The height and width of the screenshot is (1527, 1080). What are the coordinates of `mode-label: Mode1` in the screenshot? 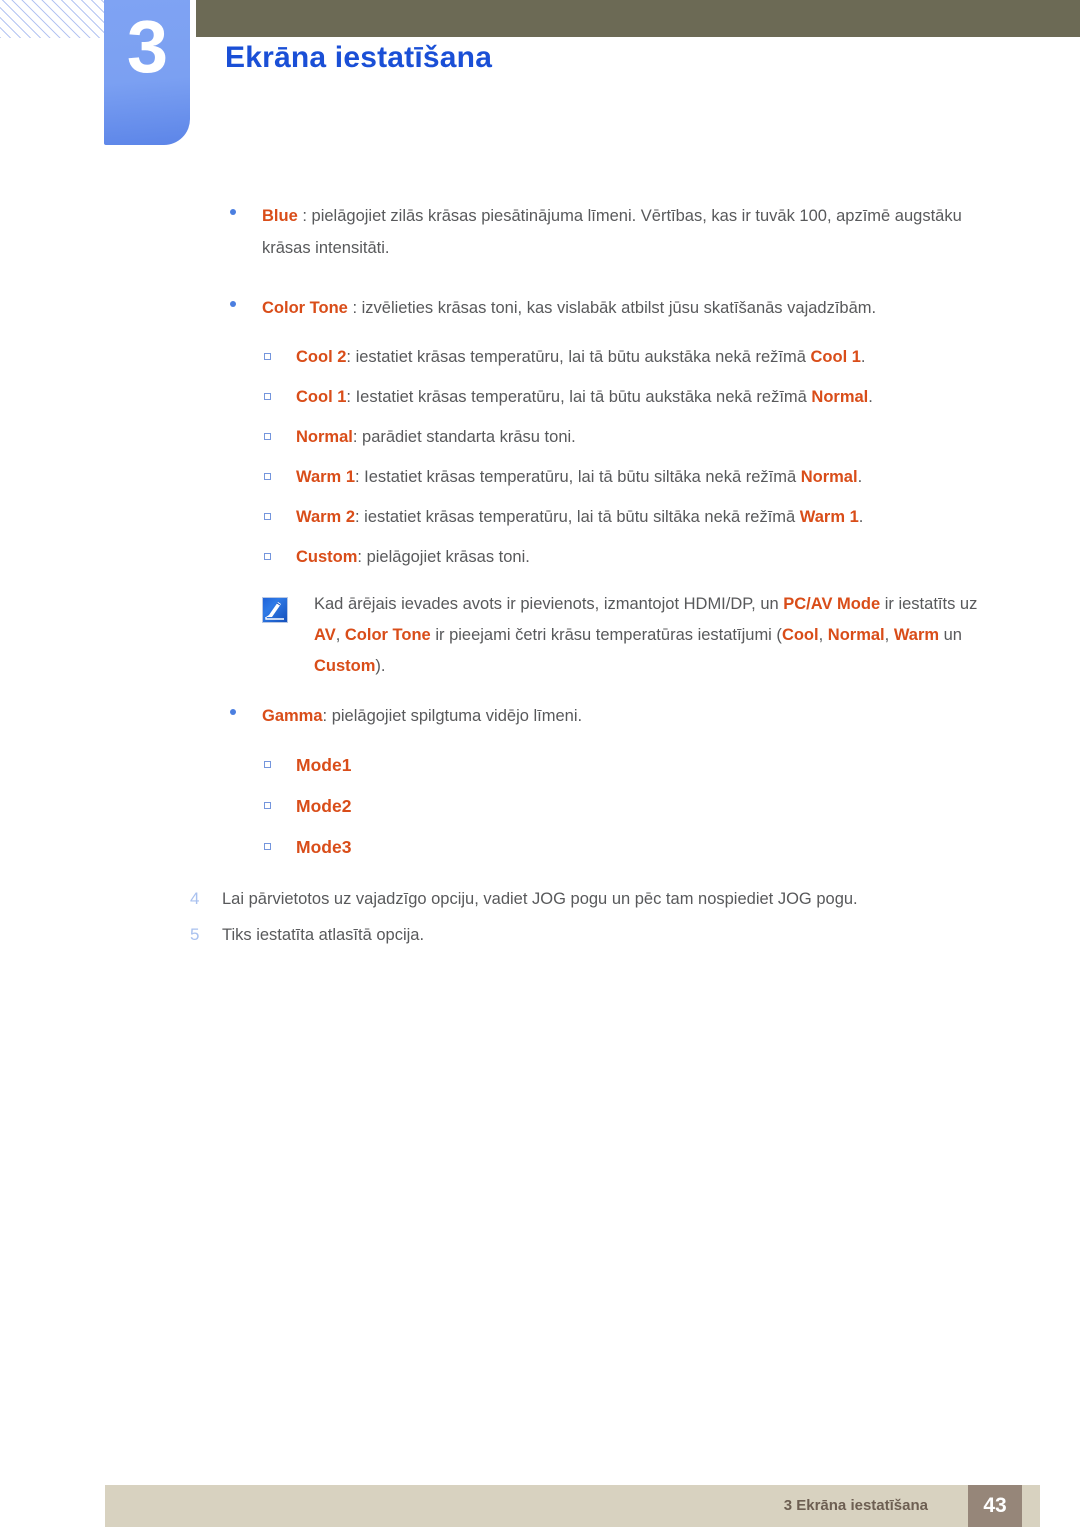 It's located at (324, 765).